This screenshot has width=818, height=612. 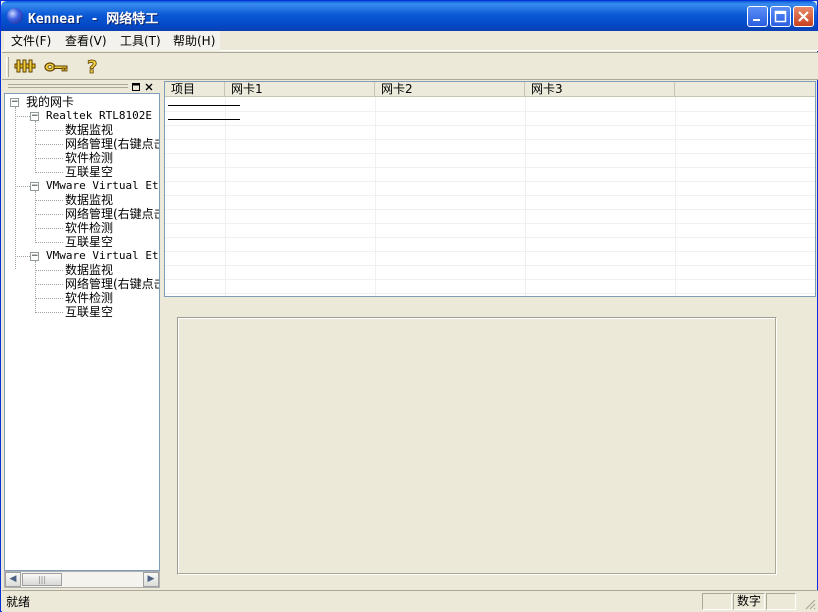 What do you see at coordinates (102, 186) in the screenshot?
I see `tree-adapter-2: VMware Virtual Ethe` at bounding box center [102, 186].